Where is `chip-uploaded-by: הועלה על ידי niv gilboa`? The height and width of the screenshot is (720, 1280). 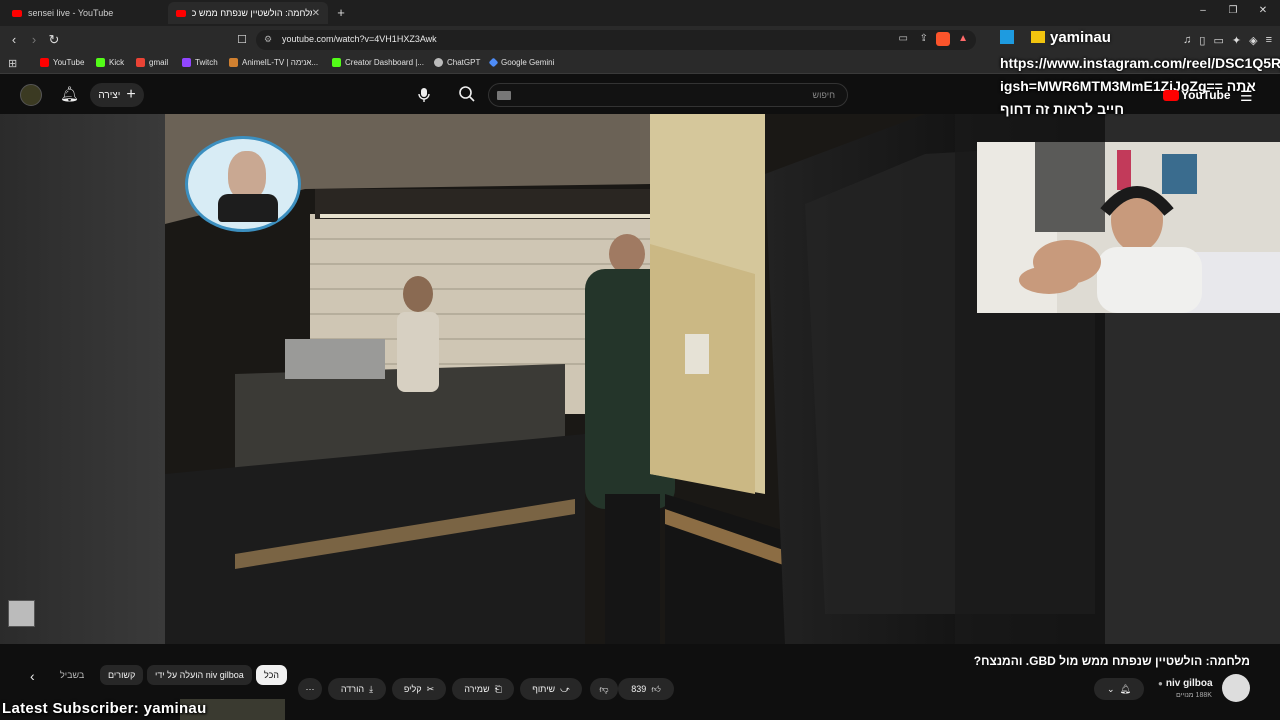
chip-uploaded-by: הועלה על ידי niv gilboa is located at coordinates (199, 675).